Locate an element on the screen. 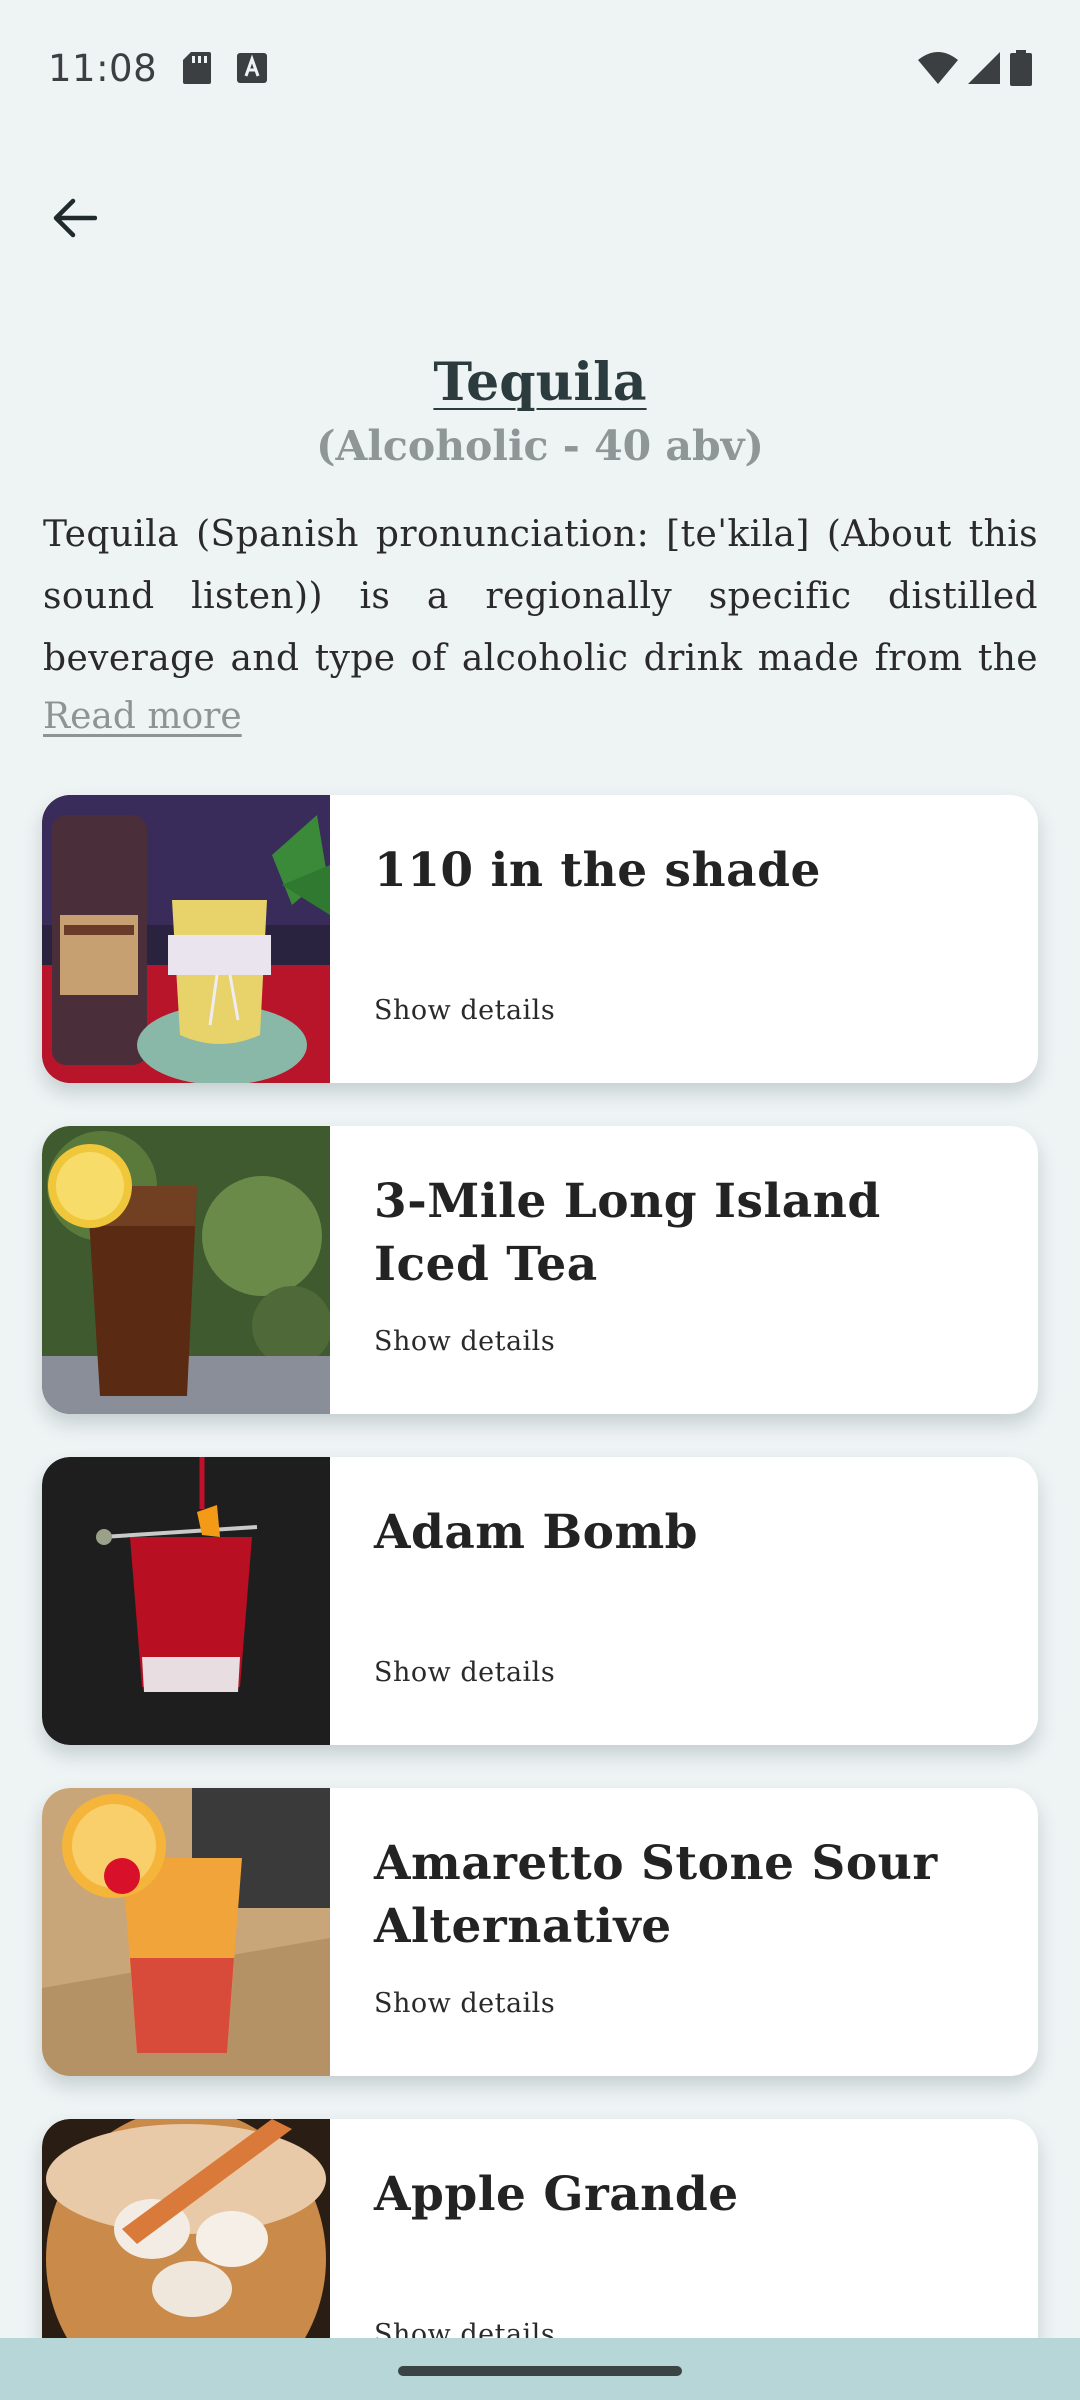  drink-name: Amaretto Stone Sour Alternative is located at coordinates (656, 1895).